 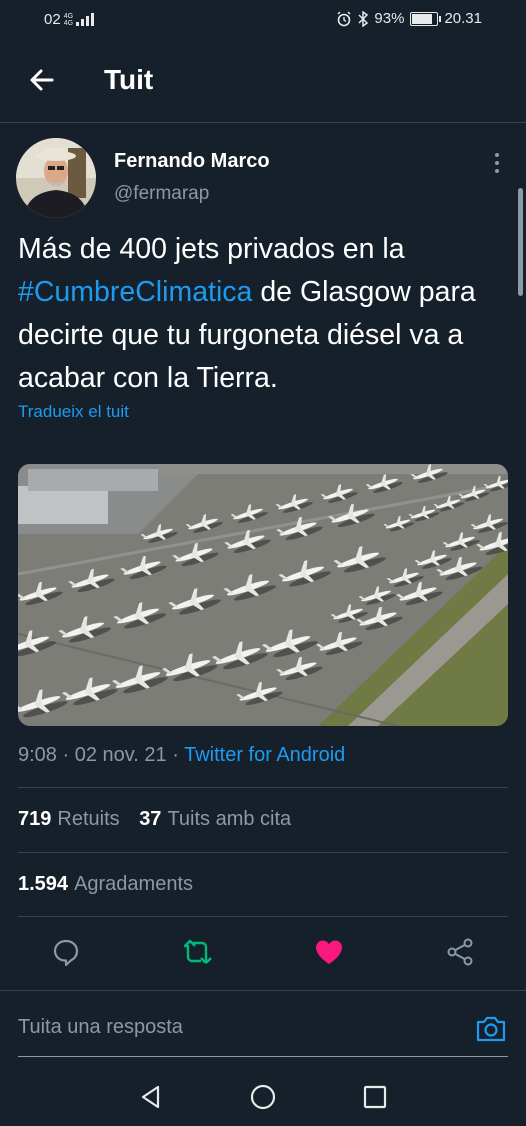 What do you see at coordinates (497, 163) in the screenshot?
I see `more-vertical-icon` at bounding box center [497, 163].